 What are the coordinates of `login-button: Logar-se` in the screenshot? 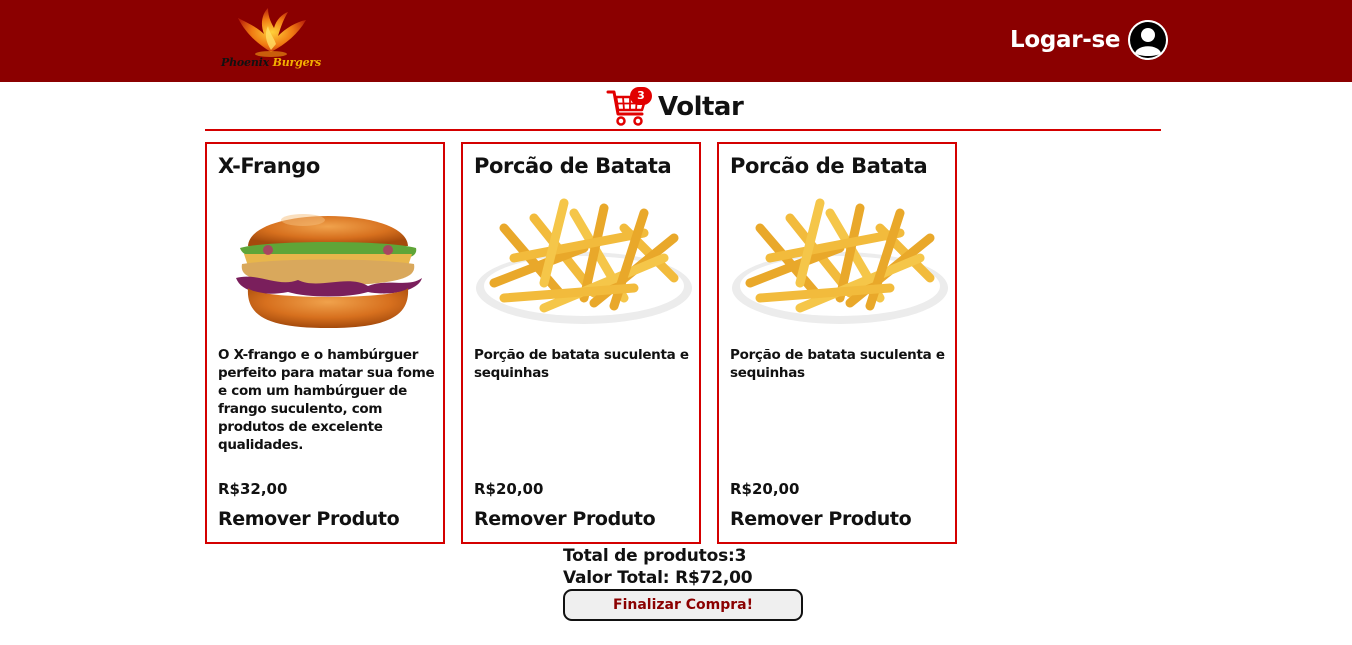 It's located at (1089, 40).